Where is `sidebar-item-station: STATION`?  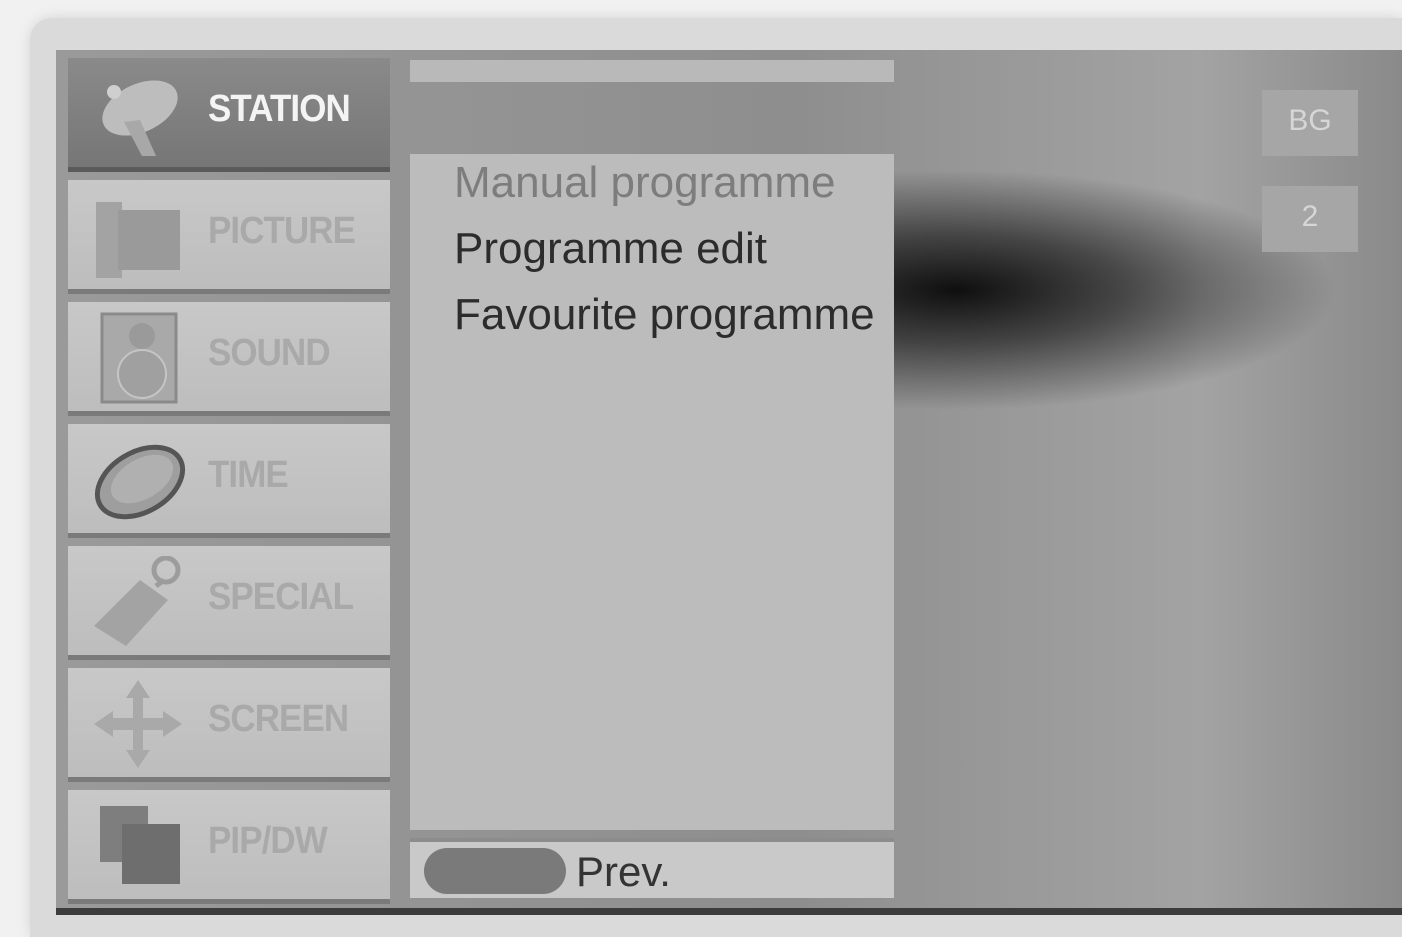
sidebar-item-station: STATION is located at coordinates (229, 115).